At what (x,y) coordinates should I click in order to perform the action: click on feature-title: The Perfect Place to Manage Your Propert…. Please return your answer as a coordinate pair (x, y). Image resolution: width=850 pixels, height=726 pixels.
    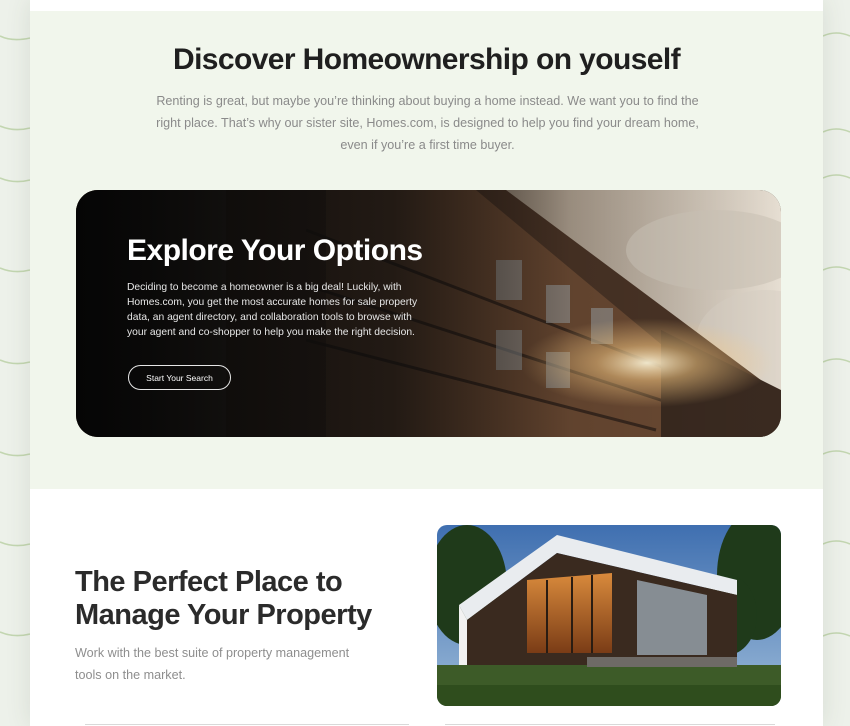
    Looking at the image, I should click on (223, 598).